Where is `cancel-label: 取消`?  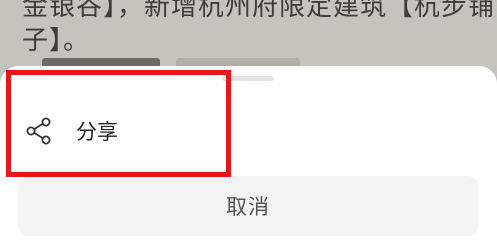 cancel-label: 取消 is located at coordinates (248, 207).